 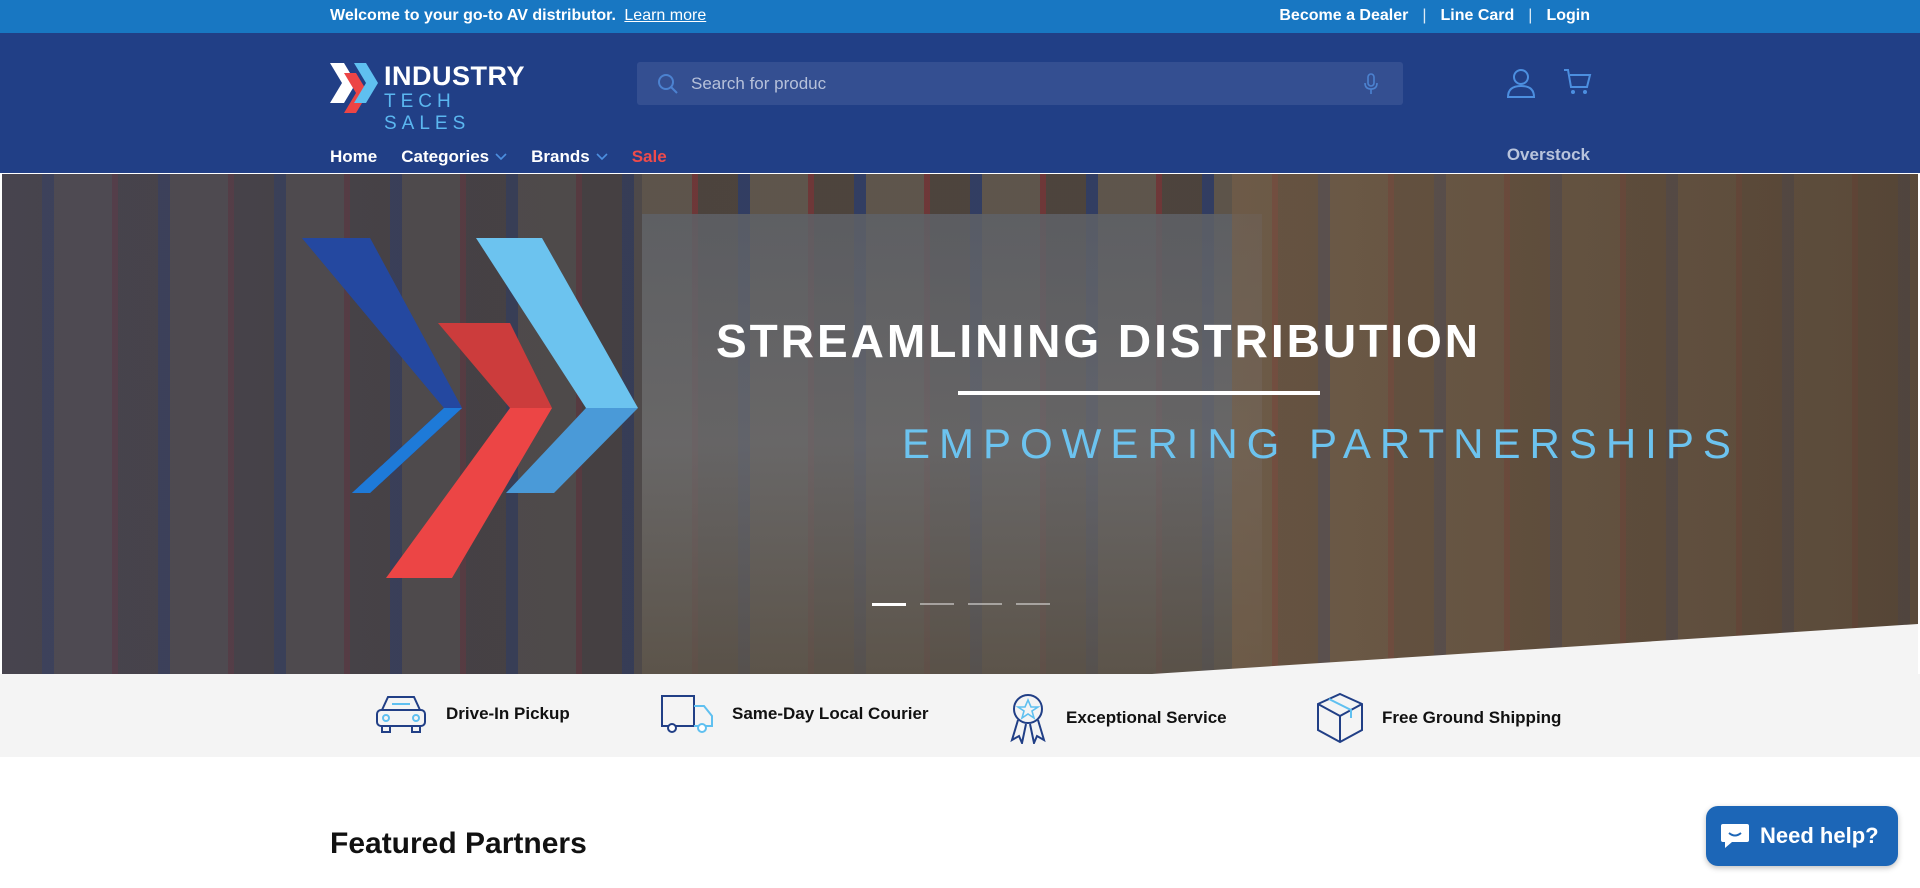 What do you see at coordinates (1028, 719) in the screenshot?
I see `ribbon-icon` at bounding box center [1028, 719].